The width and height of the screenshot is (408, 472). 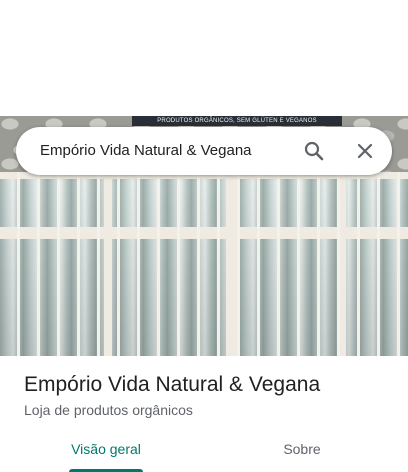 I want to click on place-title: Empório Vida Natural & Vegana, so click(x=172, y=384).